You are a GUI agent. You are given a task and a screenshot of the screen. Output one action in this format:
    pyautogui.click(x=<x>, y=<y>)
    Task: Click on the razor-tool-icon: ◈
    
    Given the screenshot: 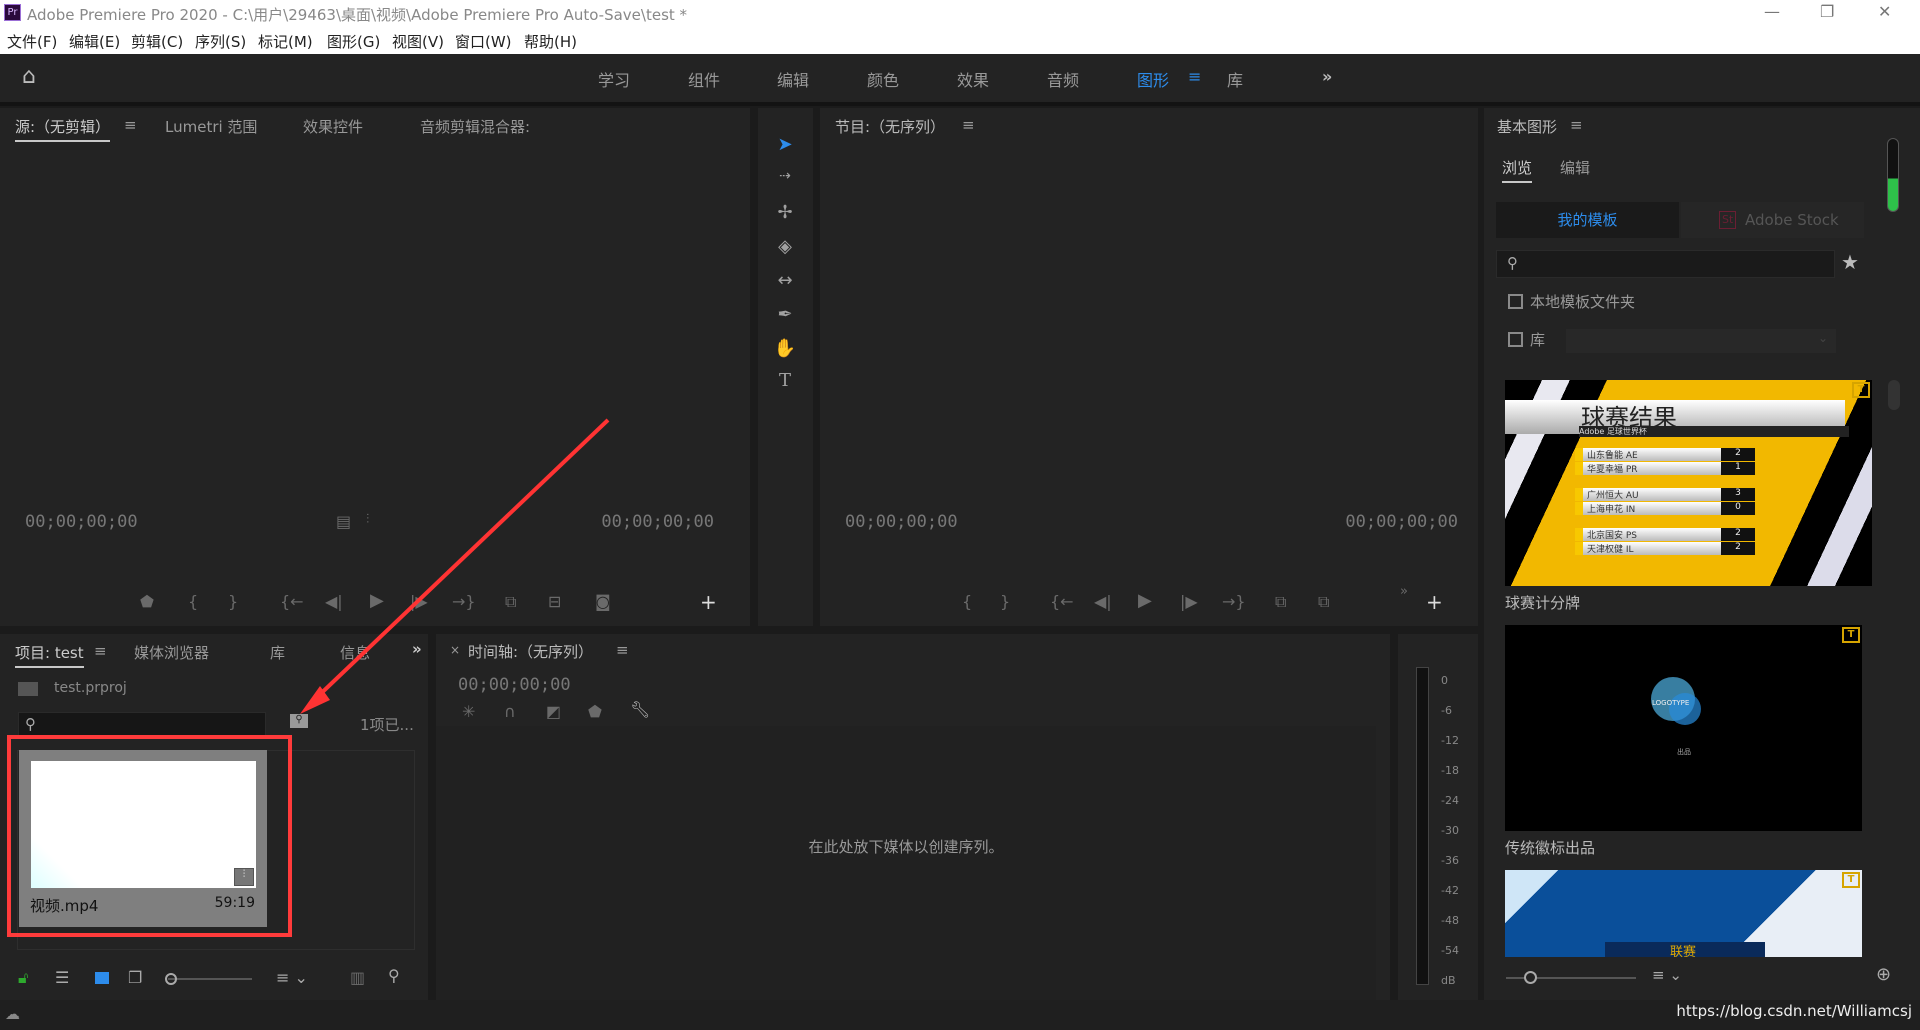 What is the action you would take?
    pyautogui.click(x=785, y=246)
    